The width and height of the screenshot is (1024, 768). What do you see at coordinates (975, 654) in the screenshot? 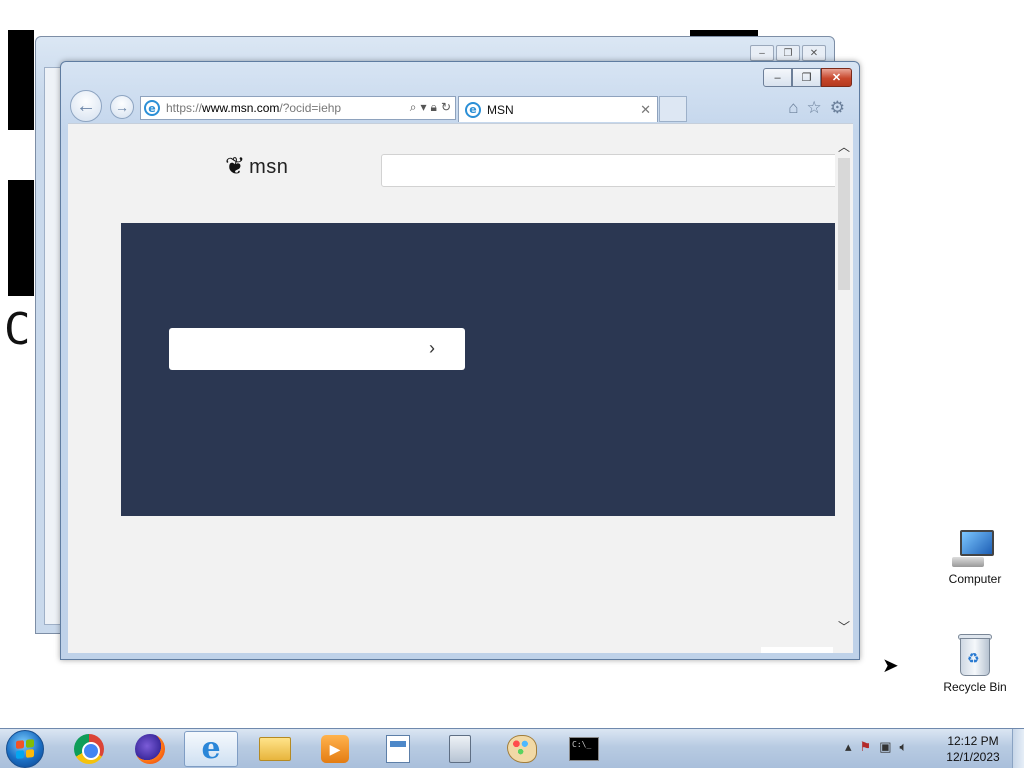
I see `recycle-bin-icon: ♻` at bounding box center [975, 654].